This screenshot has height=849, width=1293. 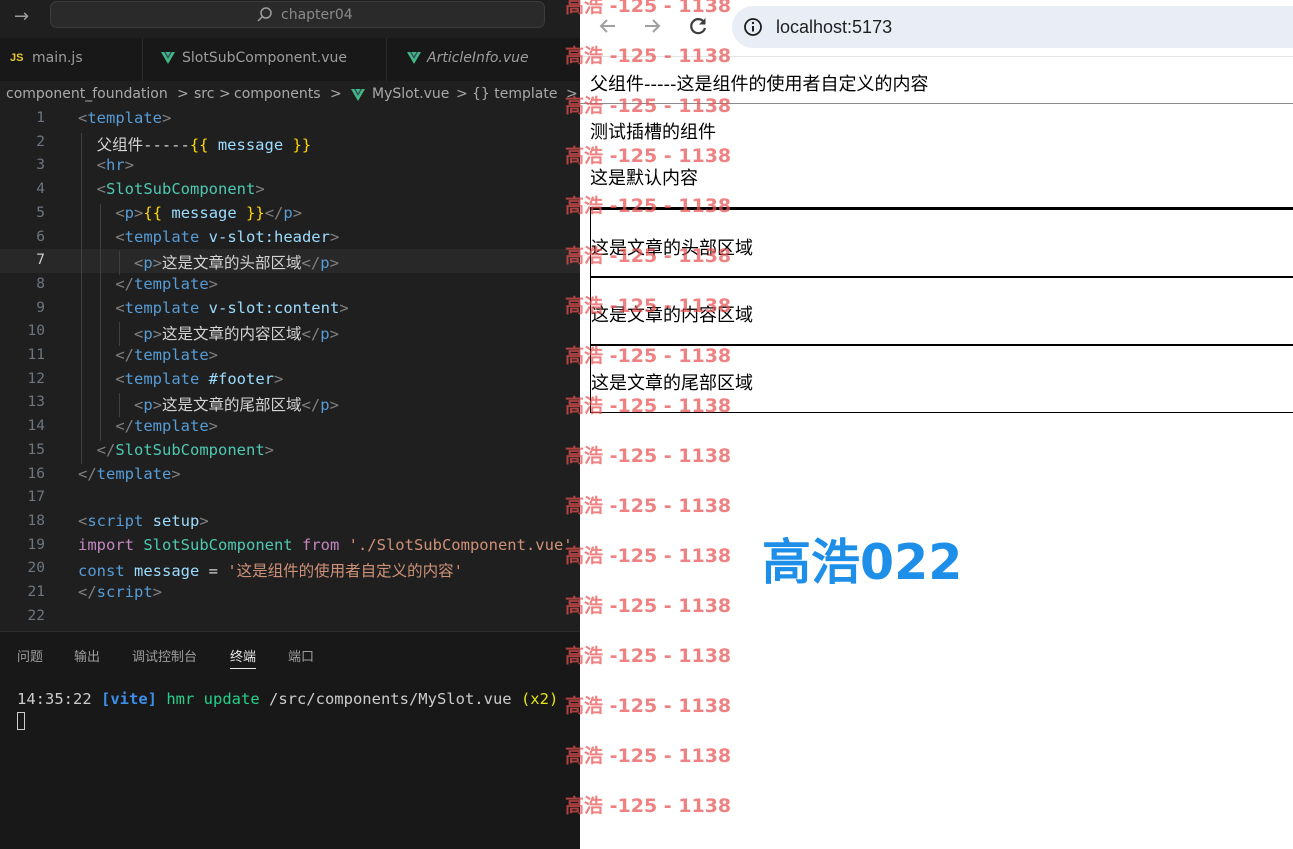 I want to click on code-line: 2 父组件-----{{ message }}, so click(x=290, y=143).